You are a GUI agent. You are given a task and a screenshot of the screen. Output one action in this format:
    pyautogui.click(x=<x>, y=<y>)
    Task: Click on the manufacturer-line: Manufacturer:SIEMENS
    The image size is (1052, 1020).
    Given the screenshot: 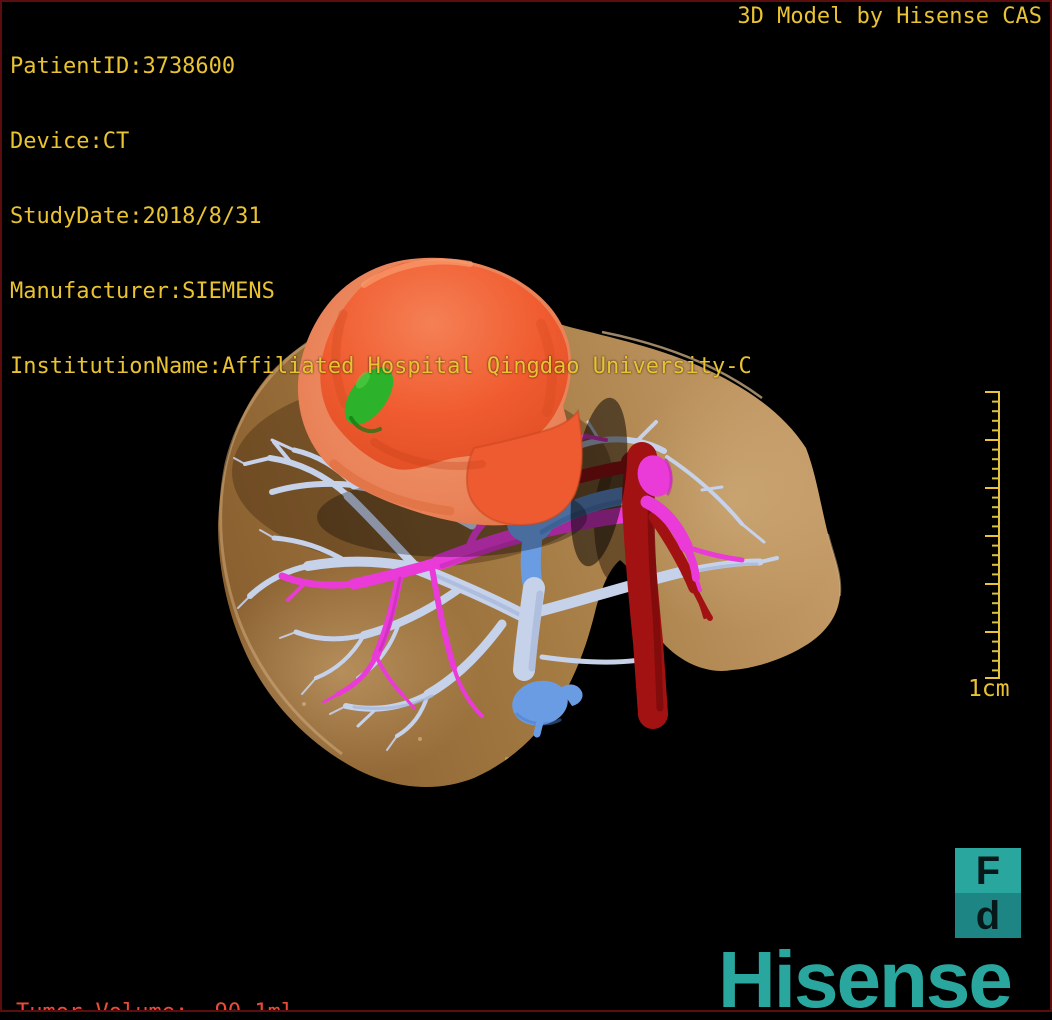 What is the action you would take?
    pyautogui.click(x=142, y=291)
    